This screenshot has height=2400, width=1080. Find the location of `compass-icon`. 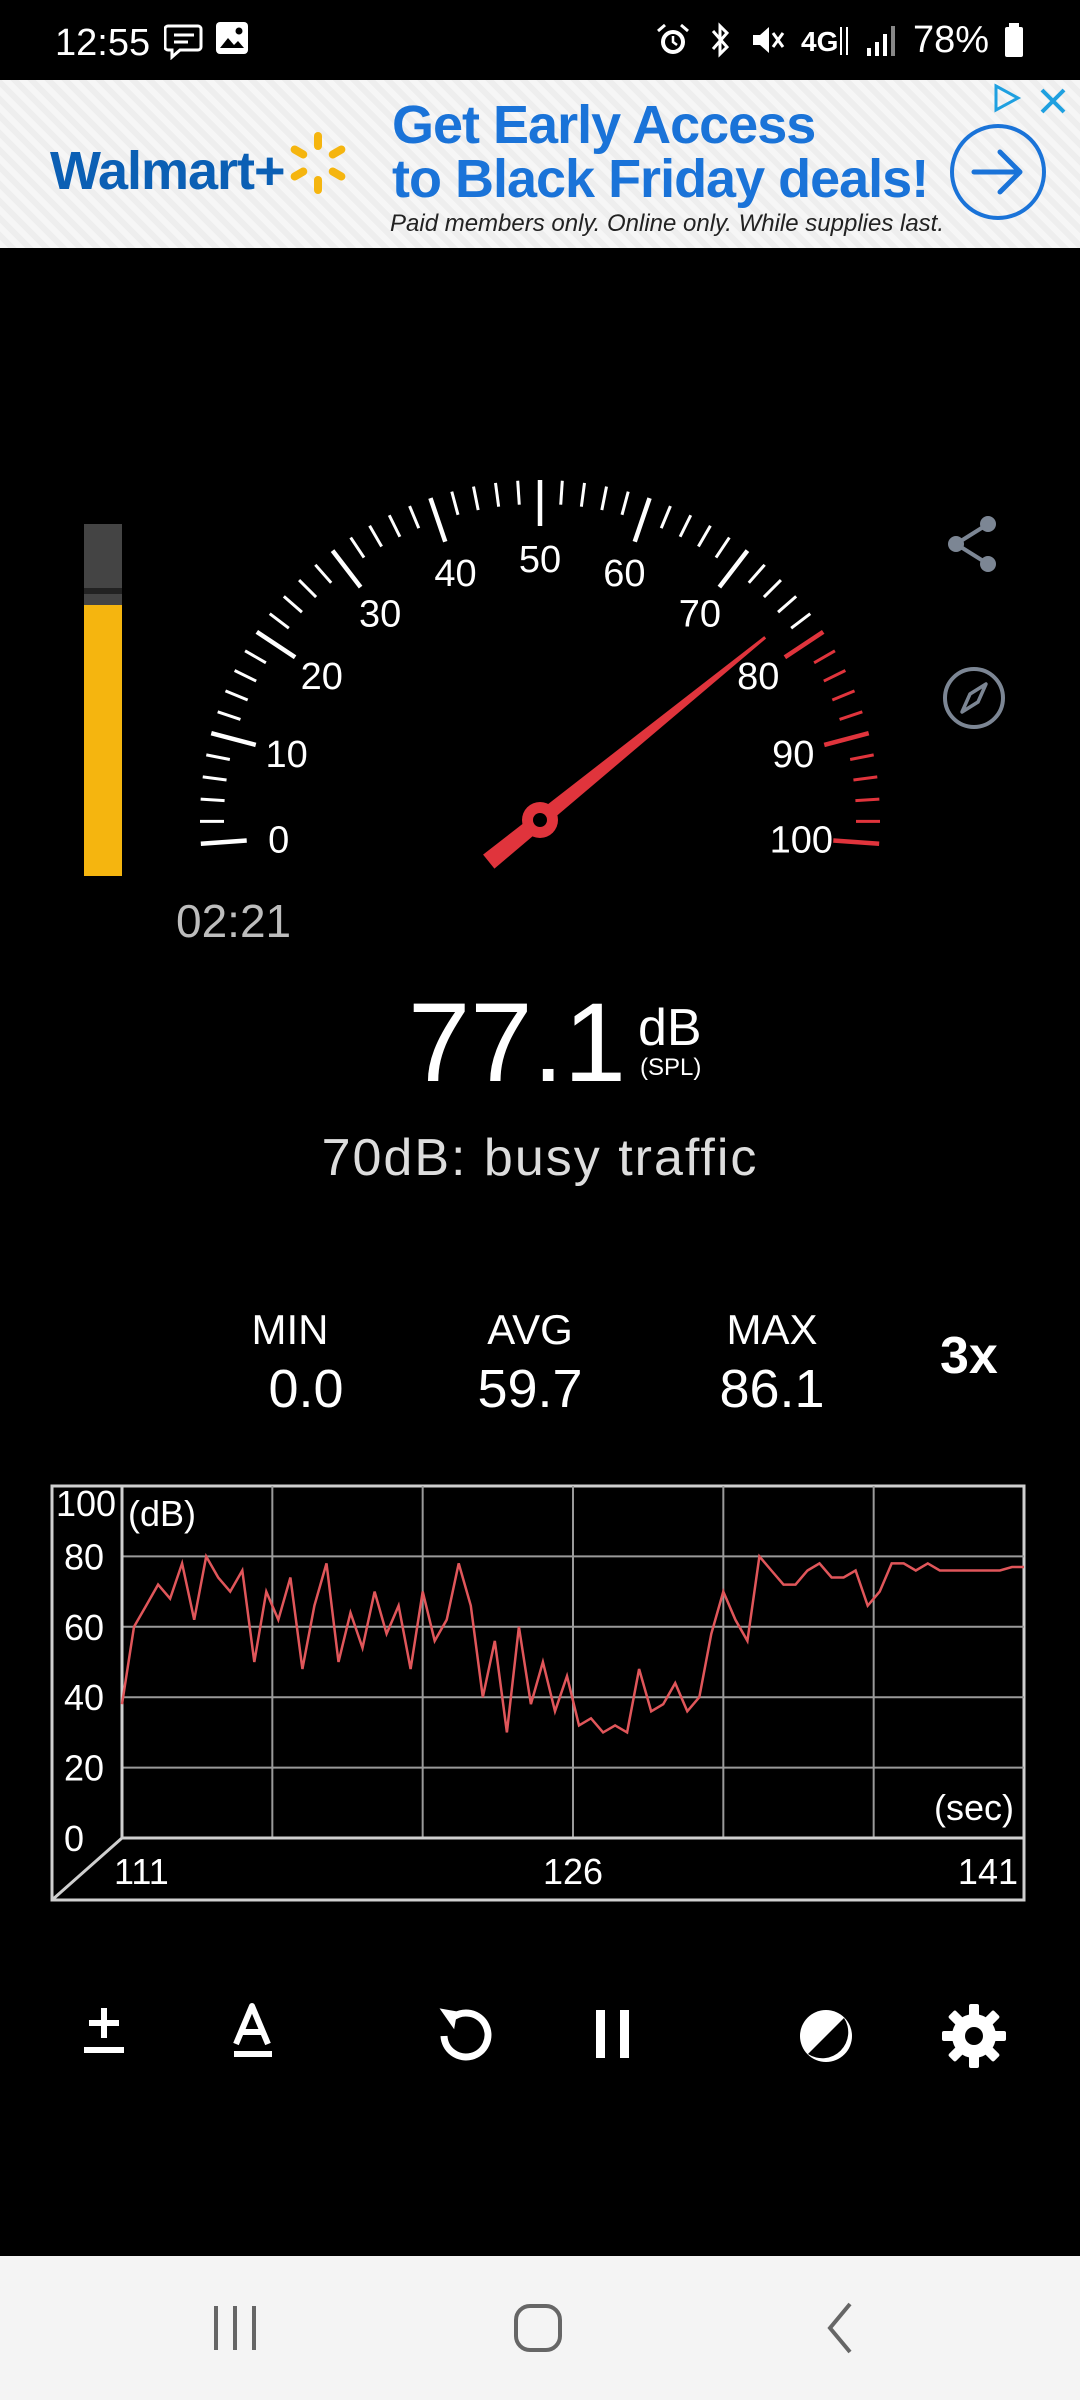

compass-icon is located at coordinates (974, 698).